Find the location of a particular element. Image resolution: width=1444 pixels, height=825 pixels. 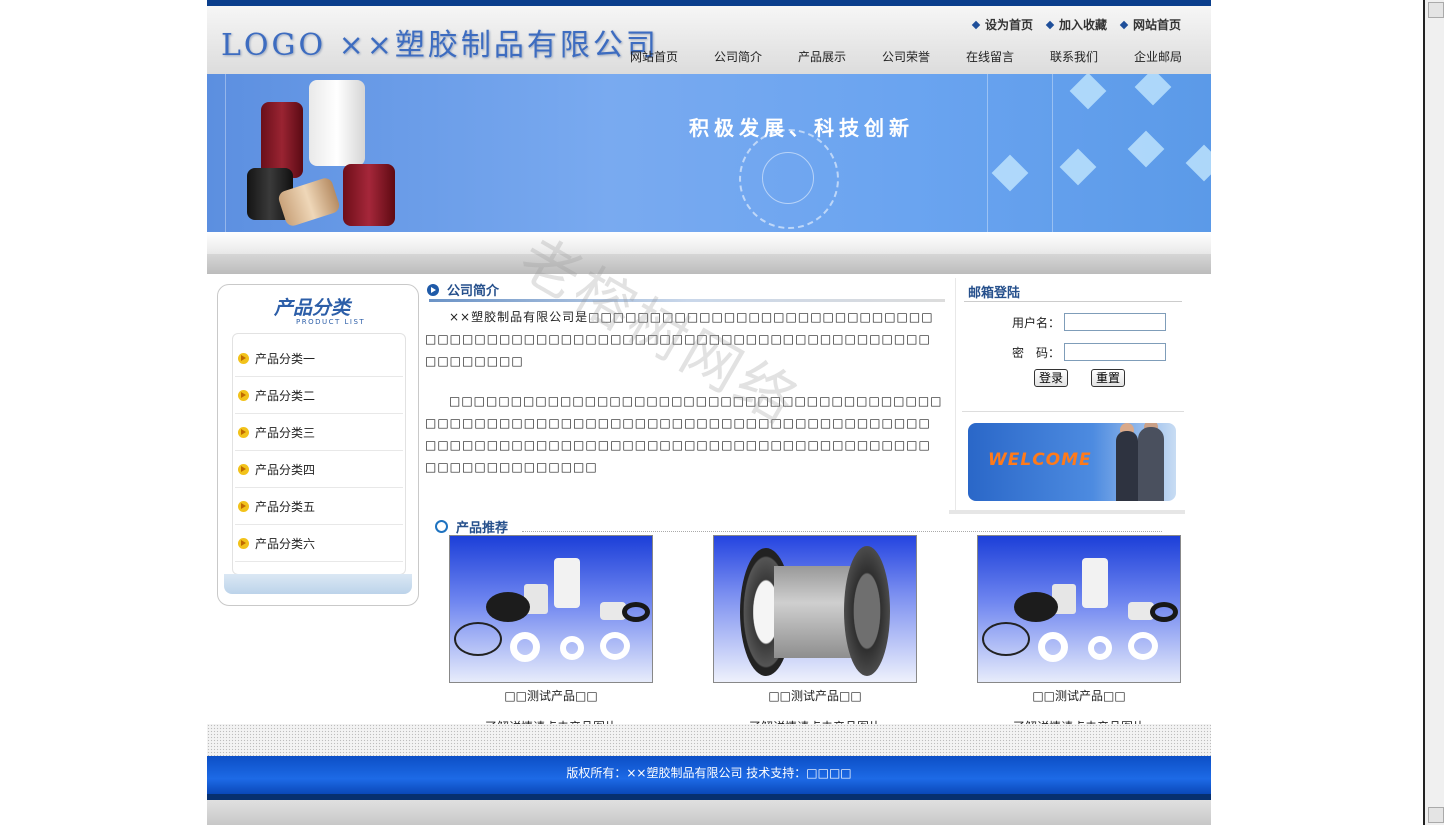

scroll-down-icon is located at coordinates (1436, 815).